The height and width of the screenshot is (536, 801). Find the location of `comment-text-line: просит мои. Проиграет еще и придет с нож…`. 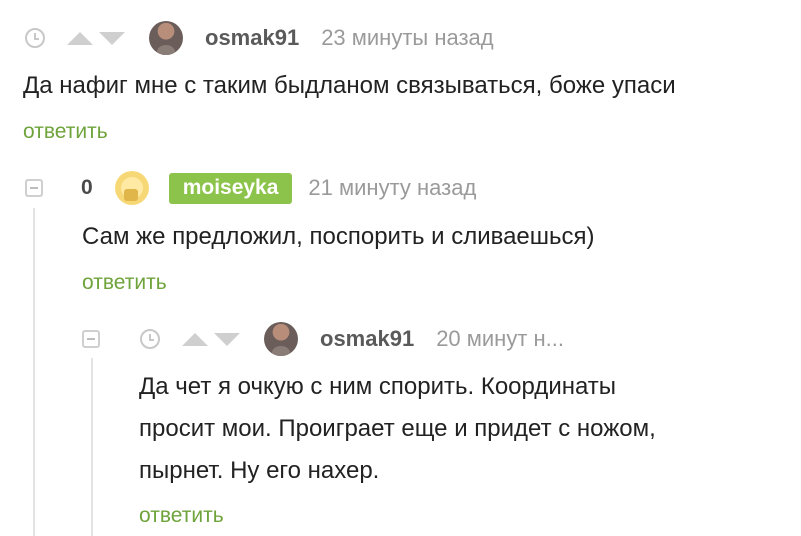

comment-text-line: просит мои. Проиграет еще и придет с нож… is located at coordinates (397, 428).